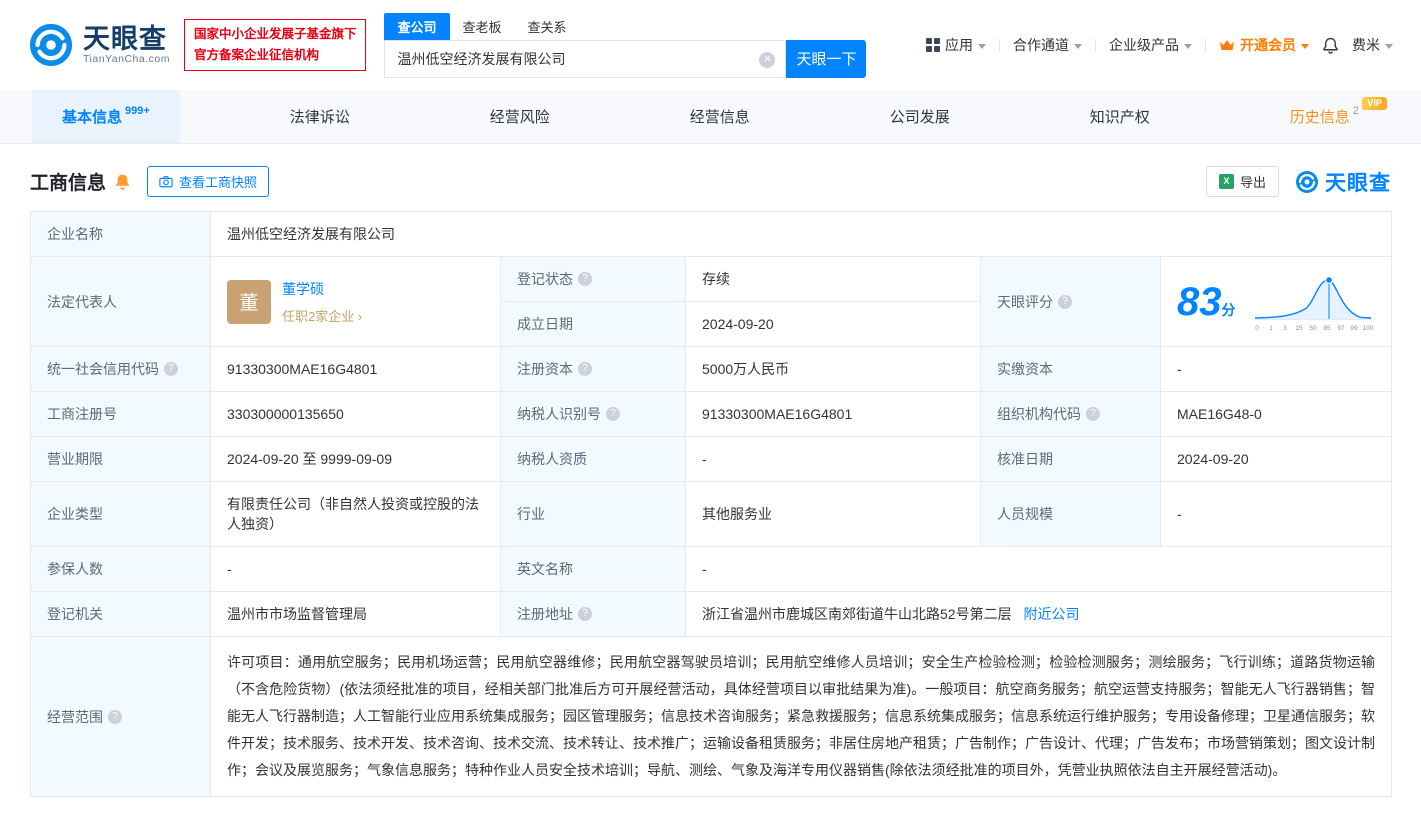 The width and height of the screenshot is (1421, 818). I want to click on avatar: 董, so click(249, 301).